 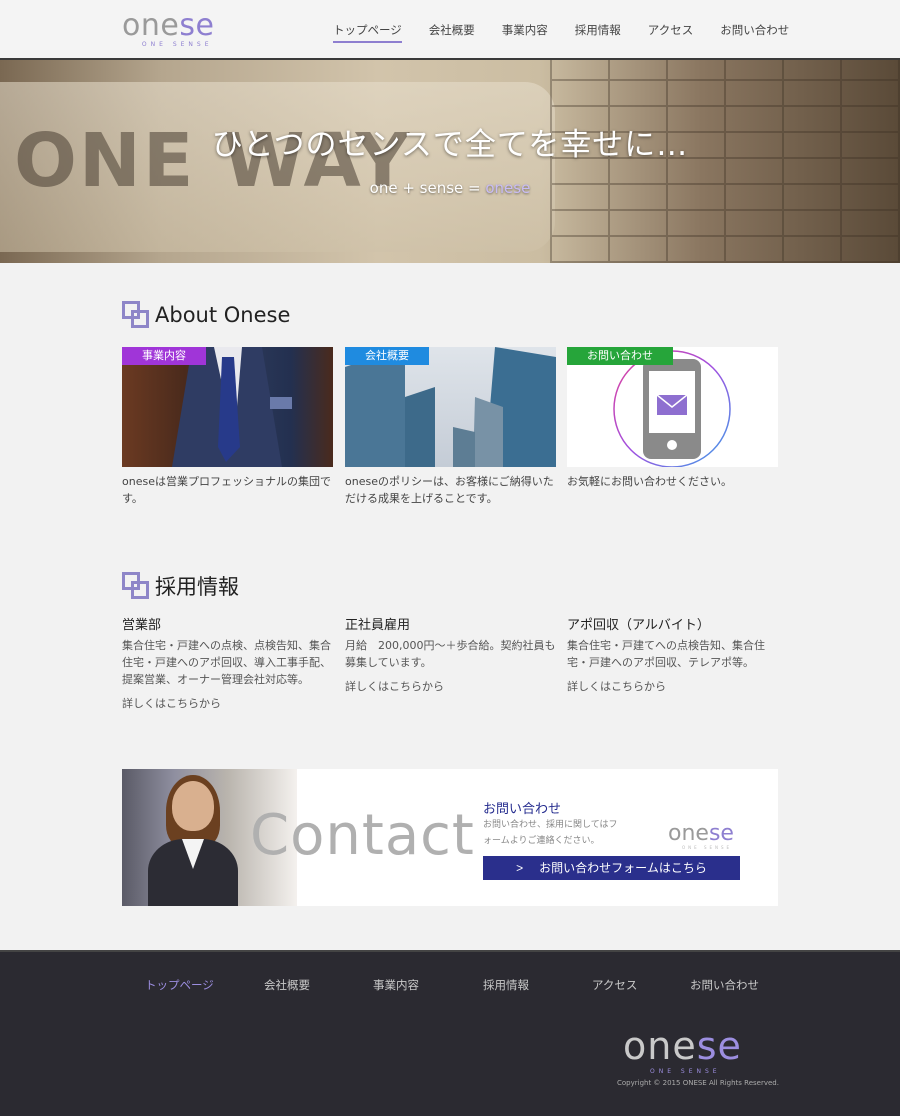 What do you see at coordinates (164, 356) in the screenshot?
I see `card-business-tag: 事業内容` at bounding box center [164, 356].